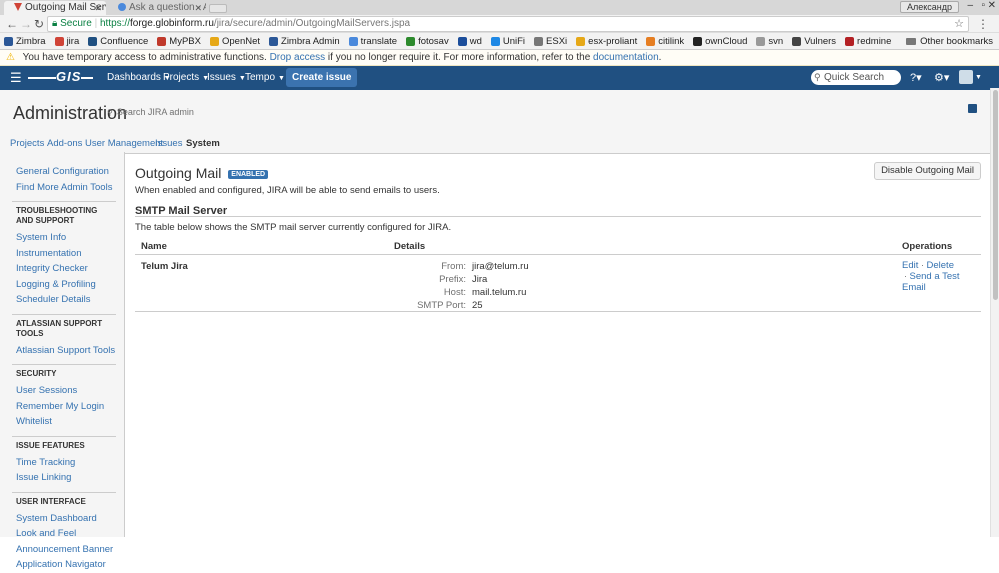 The width and height of the screenshot is (999, 573). I want to click on sidebar-link: Application Navigator, so click(70, 565).